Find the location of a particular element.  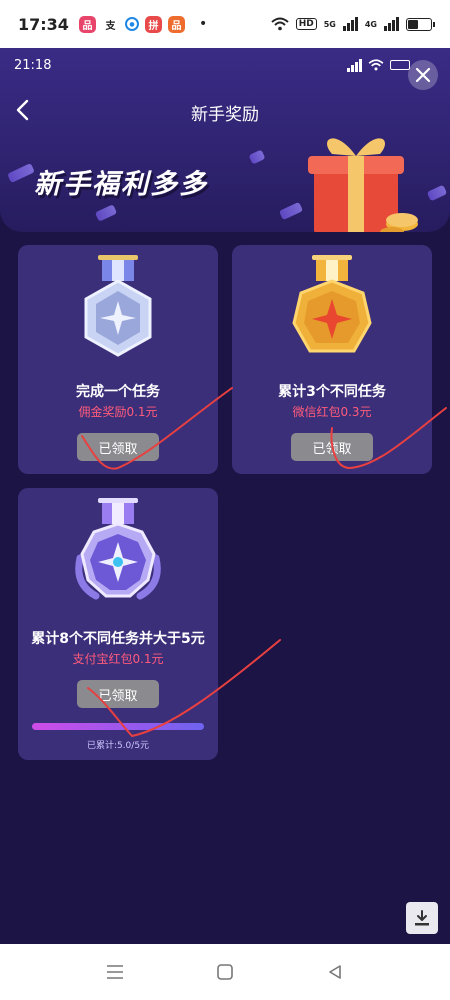

menu-button is located at coordinates (115, 972).